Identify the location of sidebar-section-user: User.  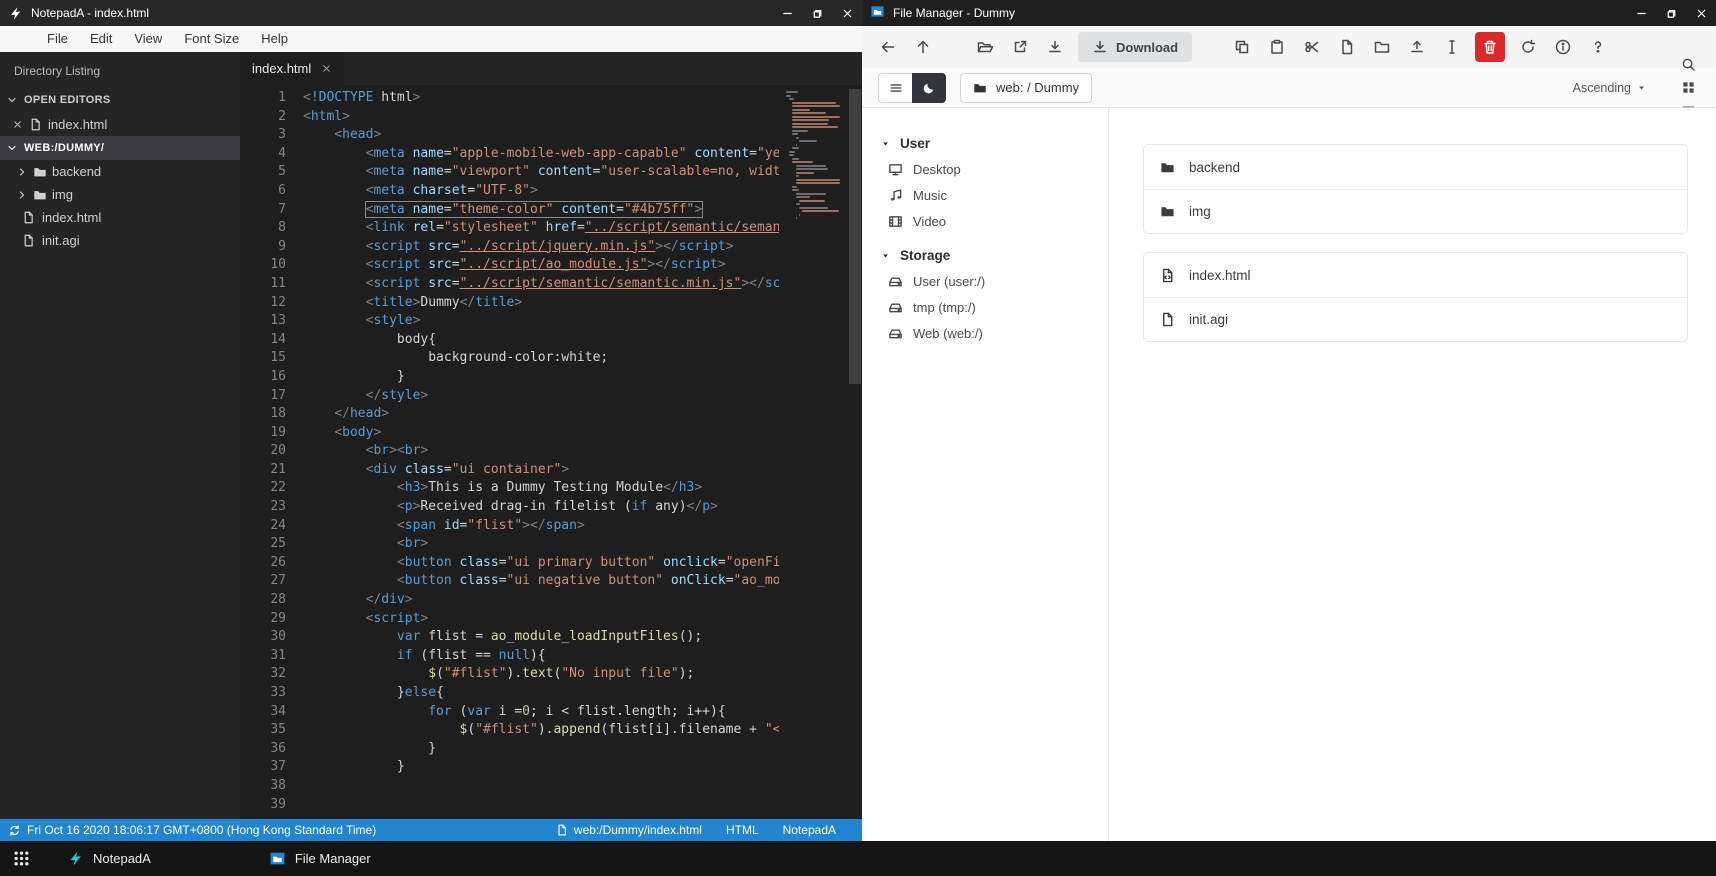
(994, 143).